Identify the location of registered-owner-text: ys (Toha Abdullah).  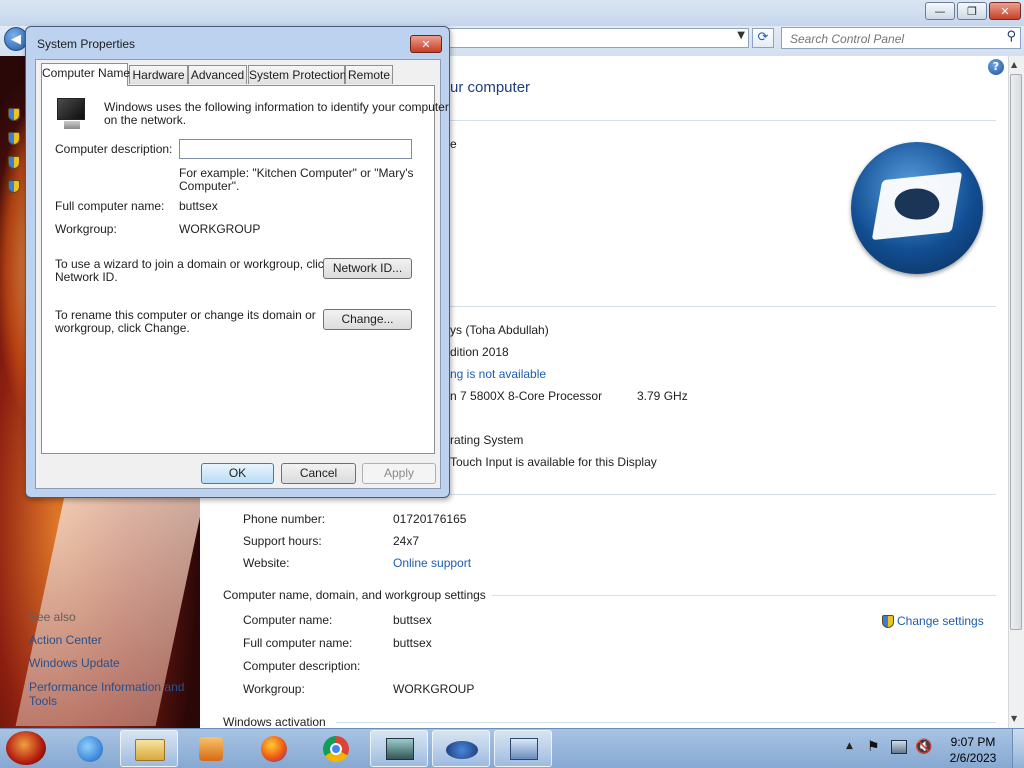
(499, 330).